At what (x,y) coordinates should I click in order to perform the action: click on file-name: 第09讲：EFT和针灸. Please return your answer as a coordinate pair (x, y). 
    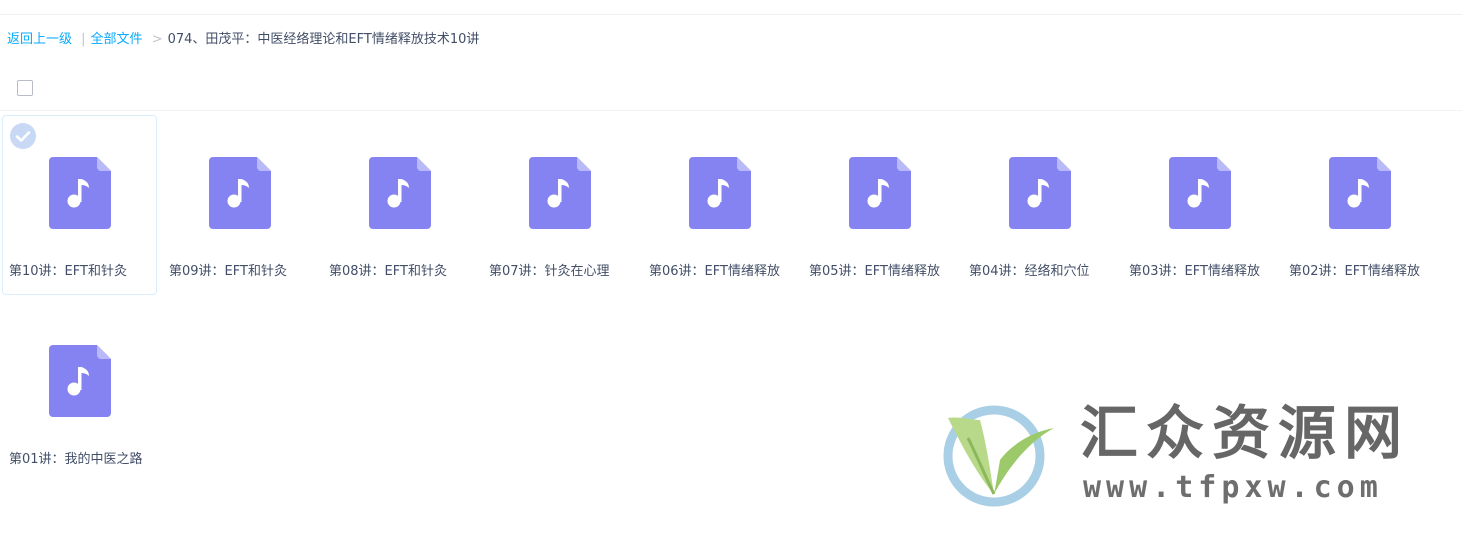
    Looking at the image, I should click on (228, 271).